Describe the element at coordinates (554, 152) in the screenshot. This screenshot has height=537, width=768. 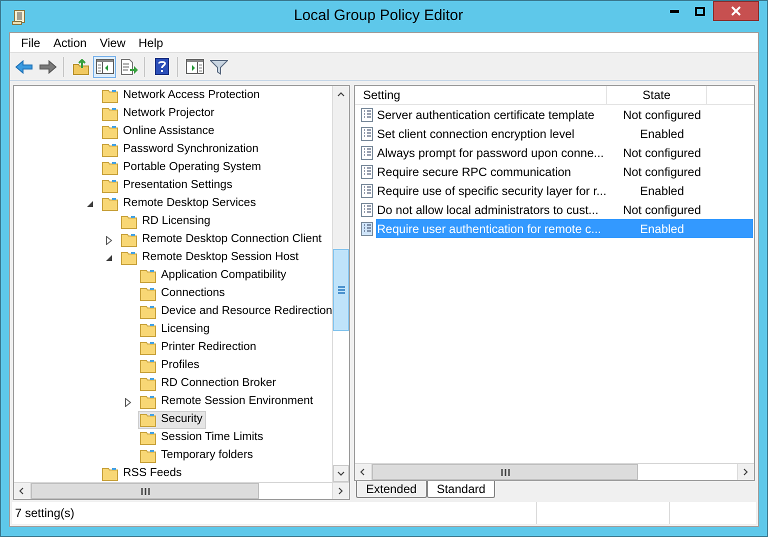
I see `setting-row: Always prompt for password upon conne... Not configured` at that location.